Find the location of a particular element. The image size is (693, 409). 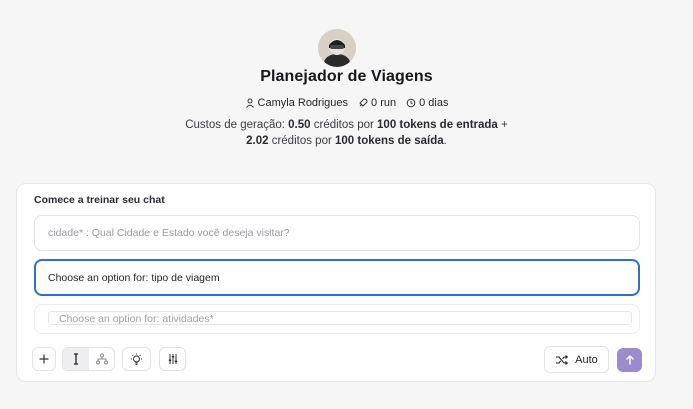

shuffle-icon is located at coordinates (562, 359).